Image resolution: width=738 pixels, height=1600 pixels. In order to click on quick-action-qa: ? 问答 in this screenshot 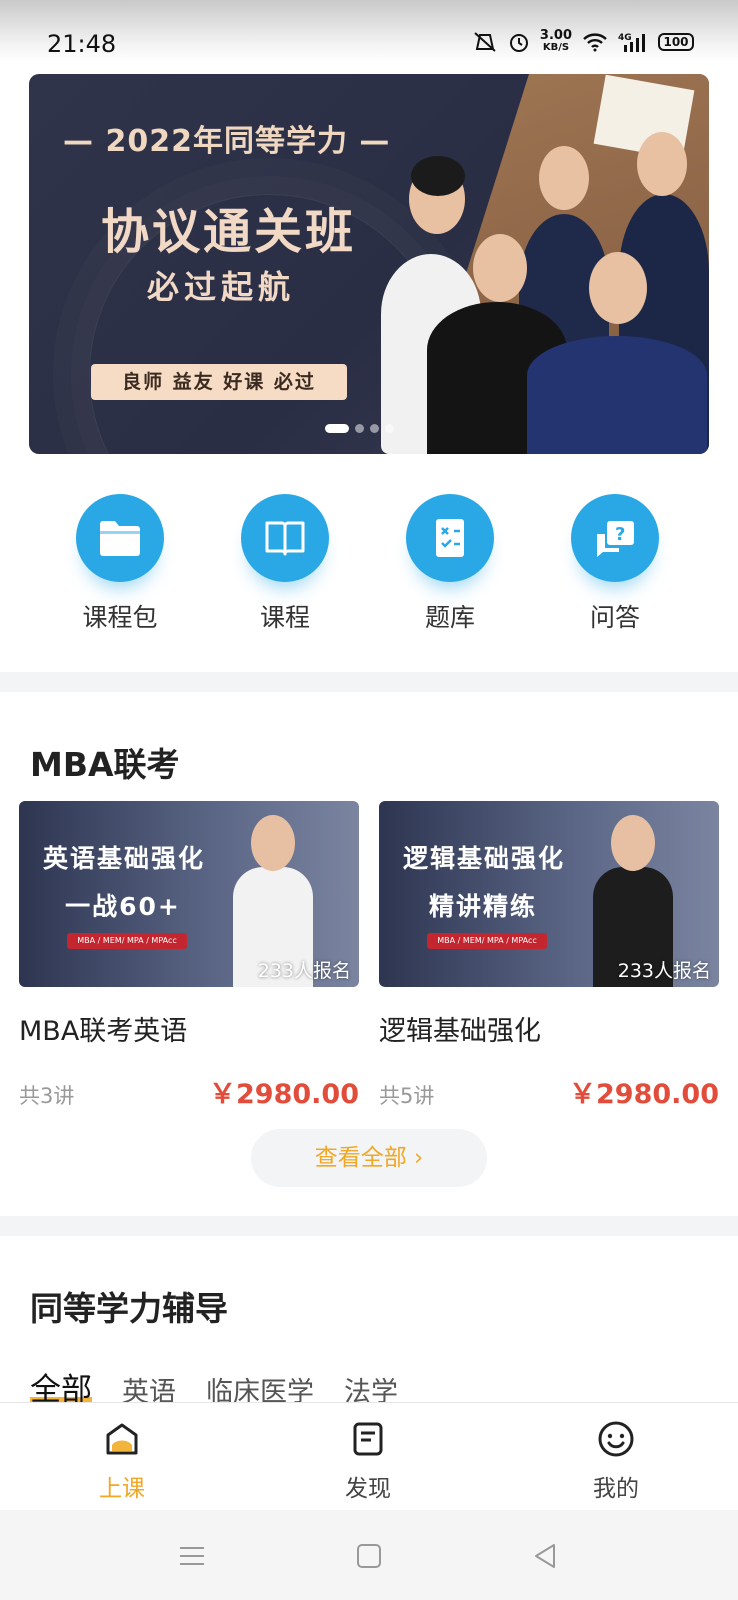, I will do `click(615, 564)`.